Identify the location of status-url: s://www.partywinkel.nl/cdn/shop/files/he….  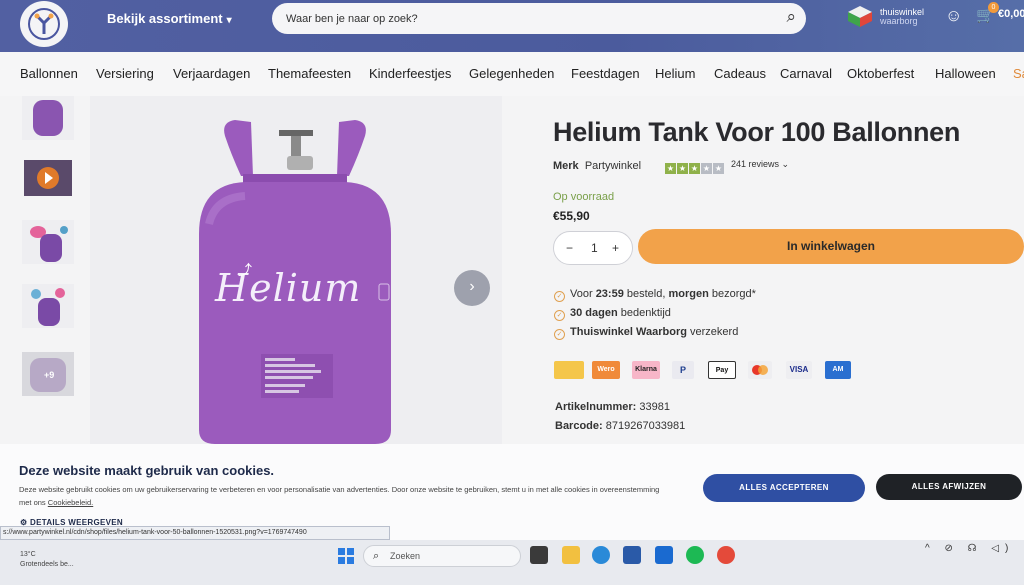
(195, 533).